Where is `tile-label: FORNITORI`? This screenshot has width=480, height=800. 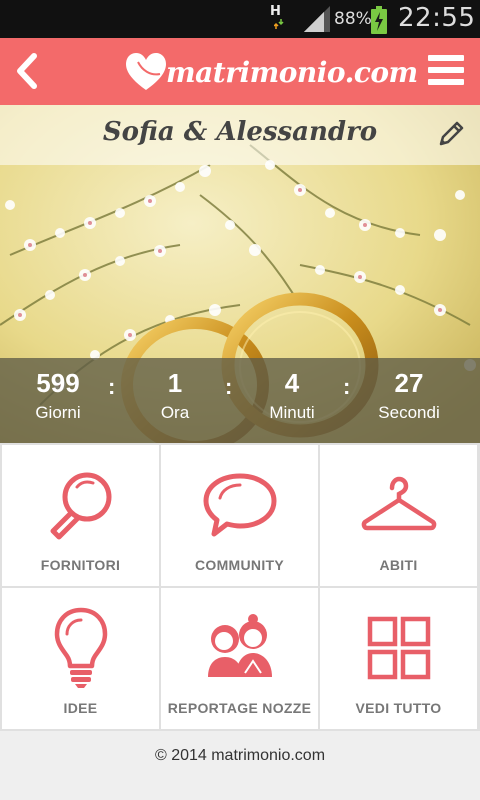
tile-label: FORNITORI is located at coordinates (80, 565).